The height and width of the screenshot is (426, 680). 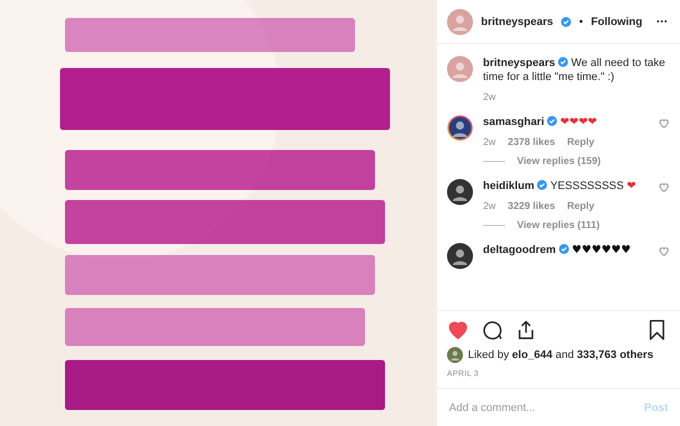 What do you see at coordinates (548, 77) in the screenshot?
I see `caption-text: time for a little "me time." :)` at bounding box center [548, 77].